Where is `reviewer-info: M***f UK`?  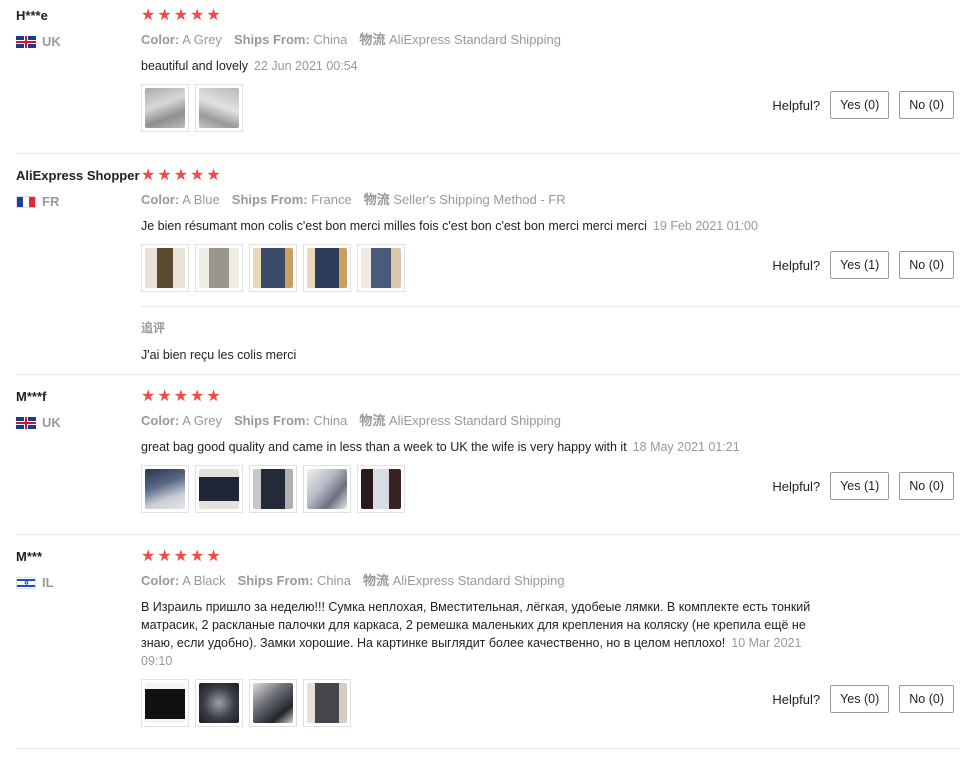 reviewer-info: M***f UK is located at coordinates (78, 409).